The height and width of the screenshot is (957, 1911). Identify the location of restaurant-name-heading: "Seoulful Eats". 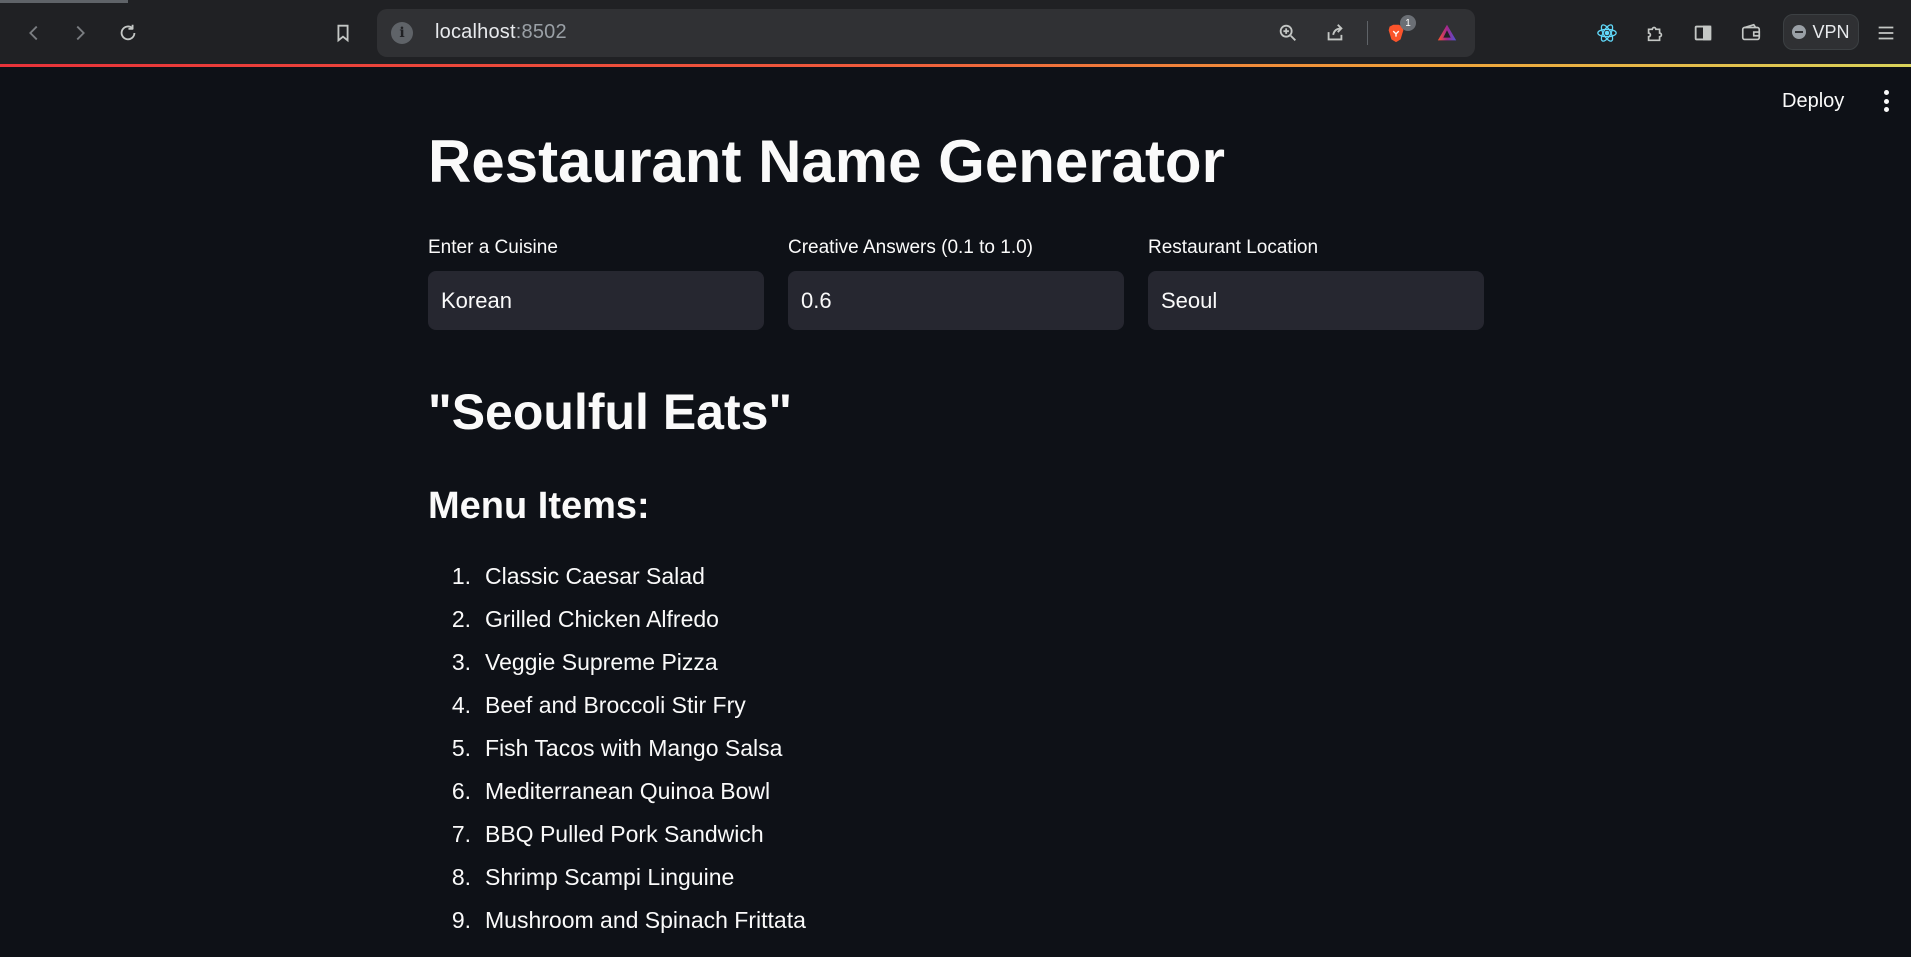
(610, 412).